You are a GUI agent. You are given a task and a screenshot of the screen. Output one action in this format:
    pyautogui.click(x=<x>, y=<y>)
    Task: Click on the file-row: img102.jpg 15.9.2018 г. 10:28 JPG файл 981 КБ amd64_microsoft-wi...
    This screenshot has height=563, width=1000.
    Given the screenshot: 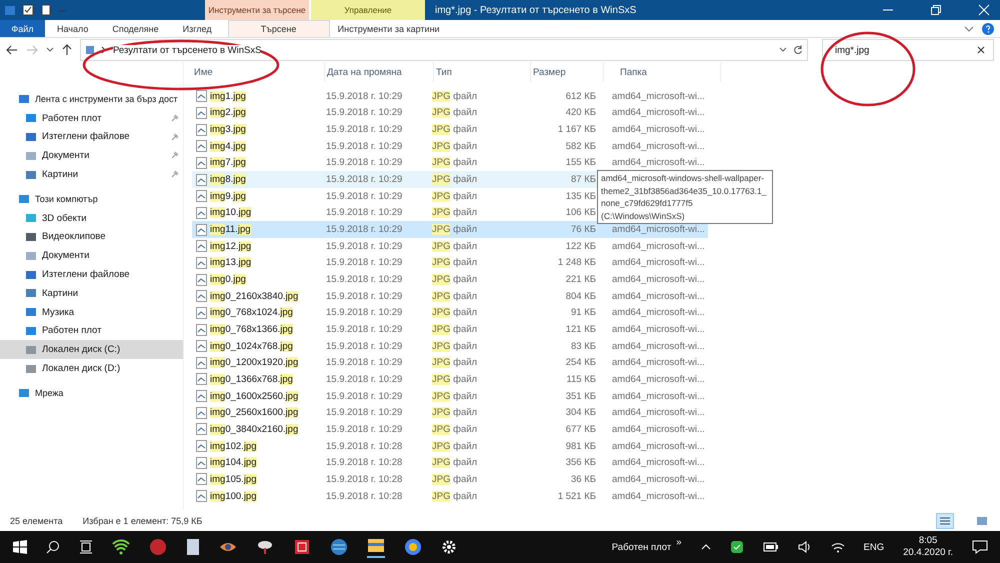 What is the action you would take?
    pyautogui.click(x=450, y=446)
    